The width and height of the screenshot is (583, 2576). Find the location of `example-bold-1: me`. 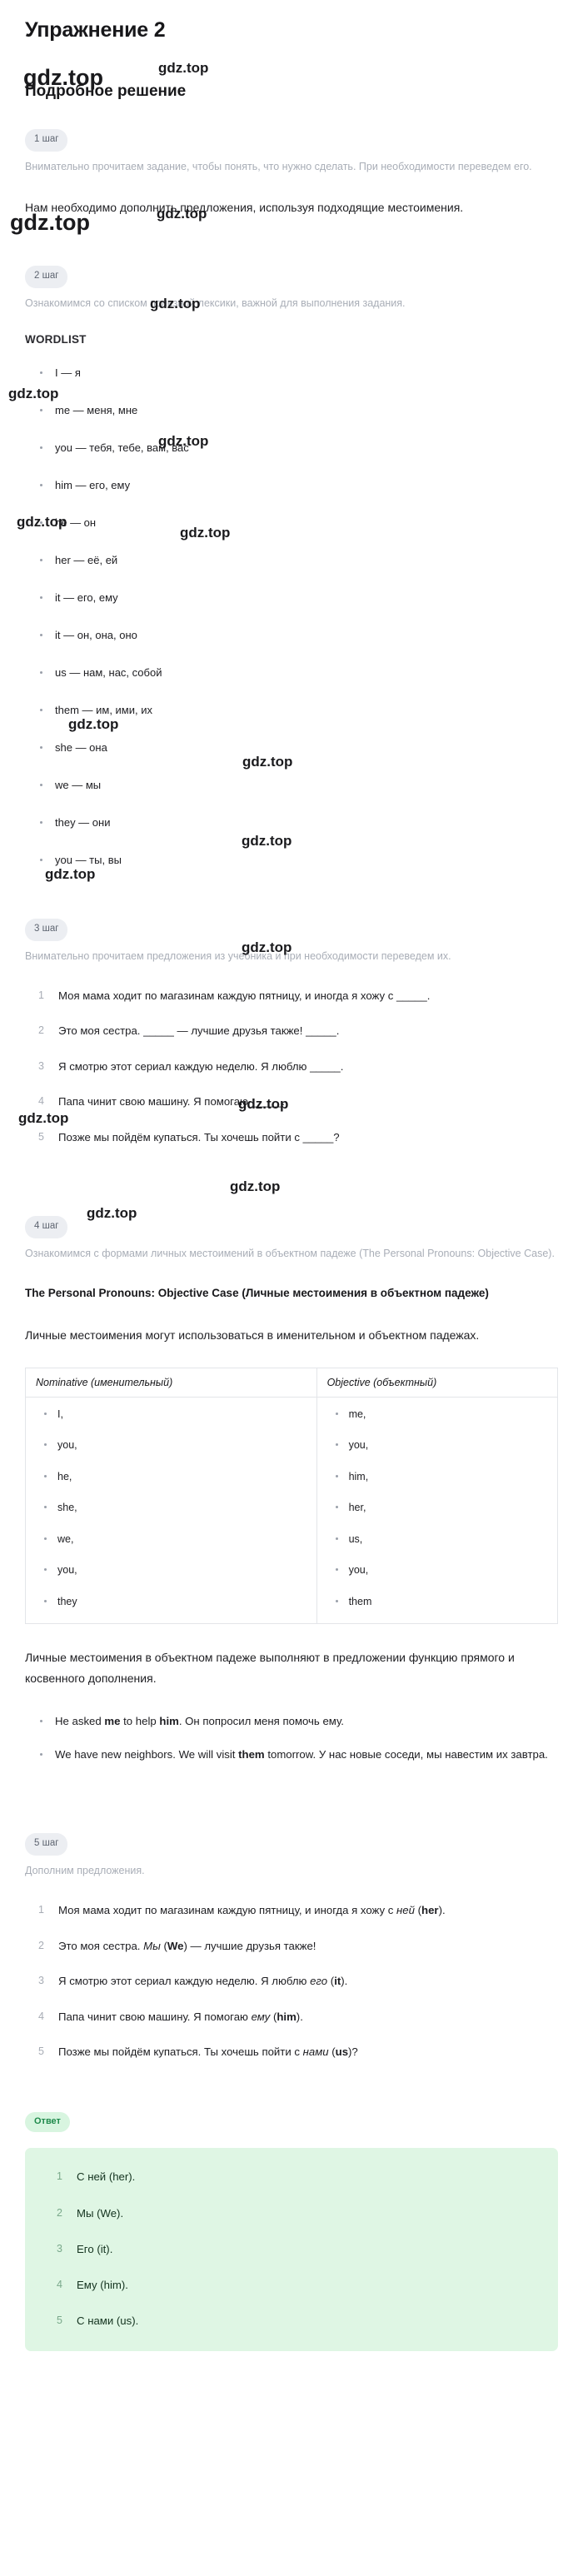

example-bold-1: me is located at coordinates (112, 1720).